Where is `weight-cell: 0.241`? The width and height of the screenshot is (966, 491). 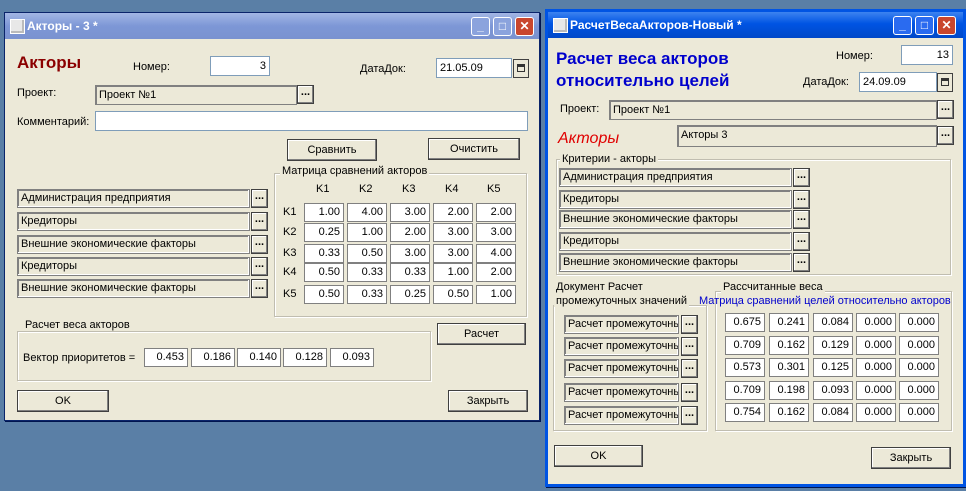 weight-cell: 0.241 is located at coordinates (789, 322).